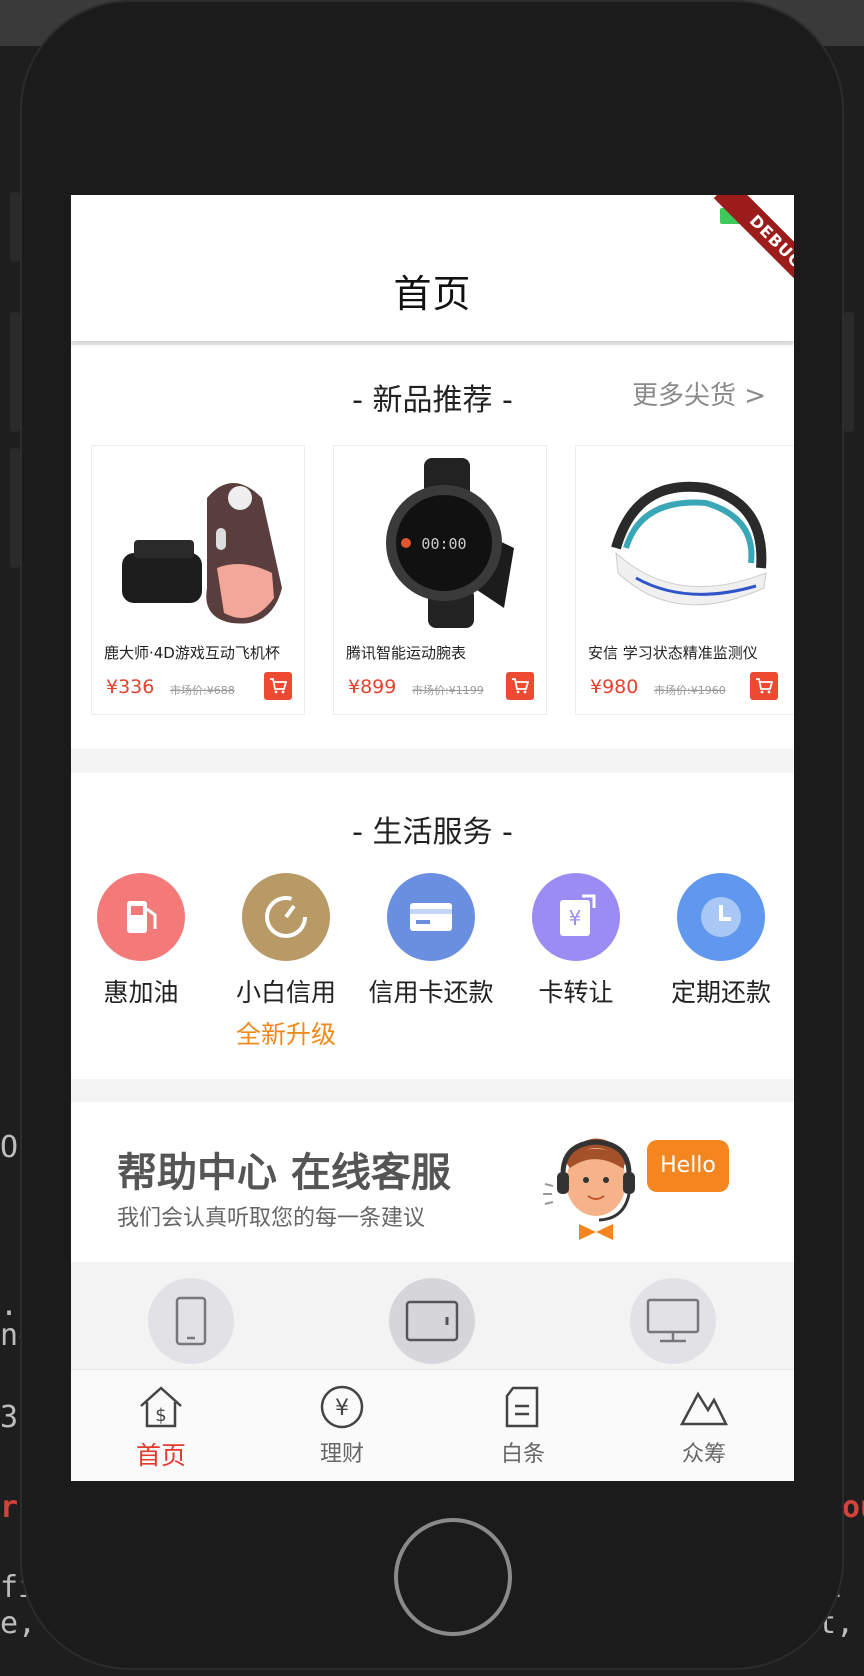 The height and width of the screenshot is (1676, 864). I want to click on product-name: 安信 学习状态精准监测仪, so click(673, 653).